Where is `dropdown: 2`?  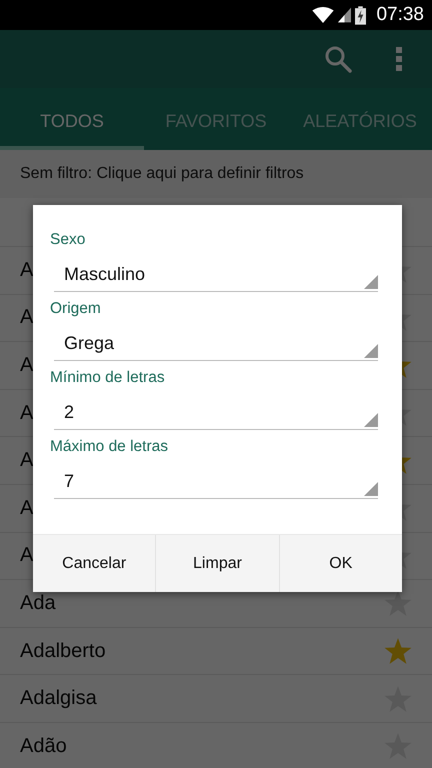 dropdown: 2 is located at coordinates (216, 413).